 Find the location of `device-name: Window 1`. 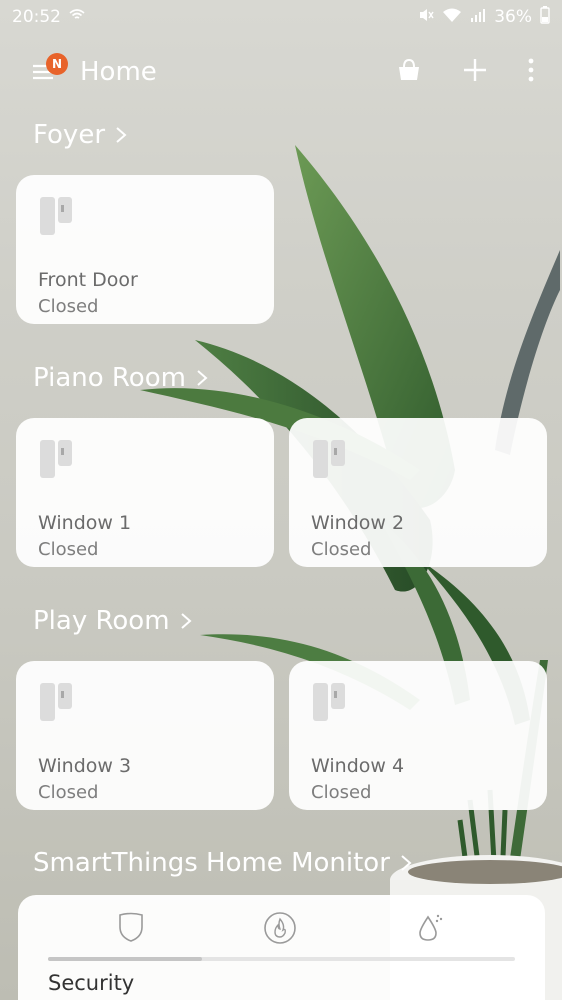

device-name: Window 1 is located at coordinates (85, 523).